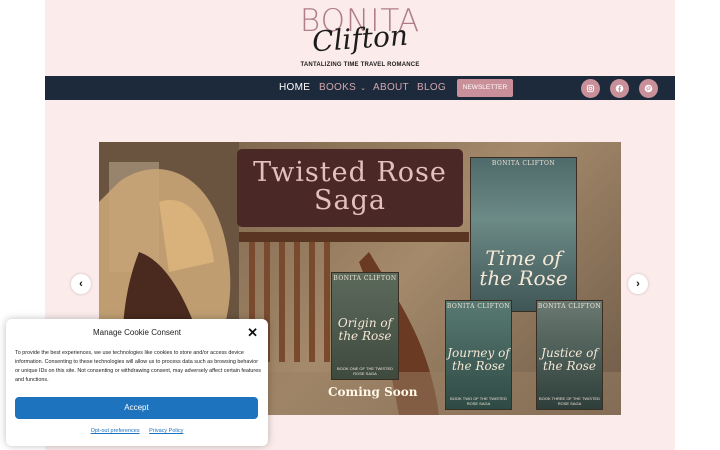 The image size is (720, 450). I want to click on instagram-icon, so click(590, 88).